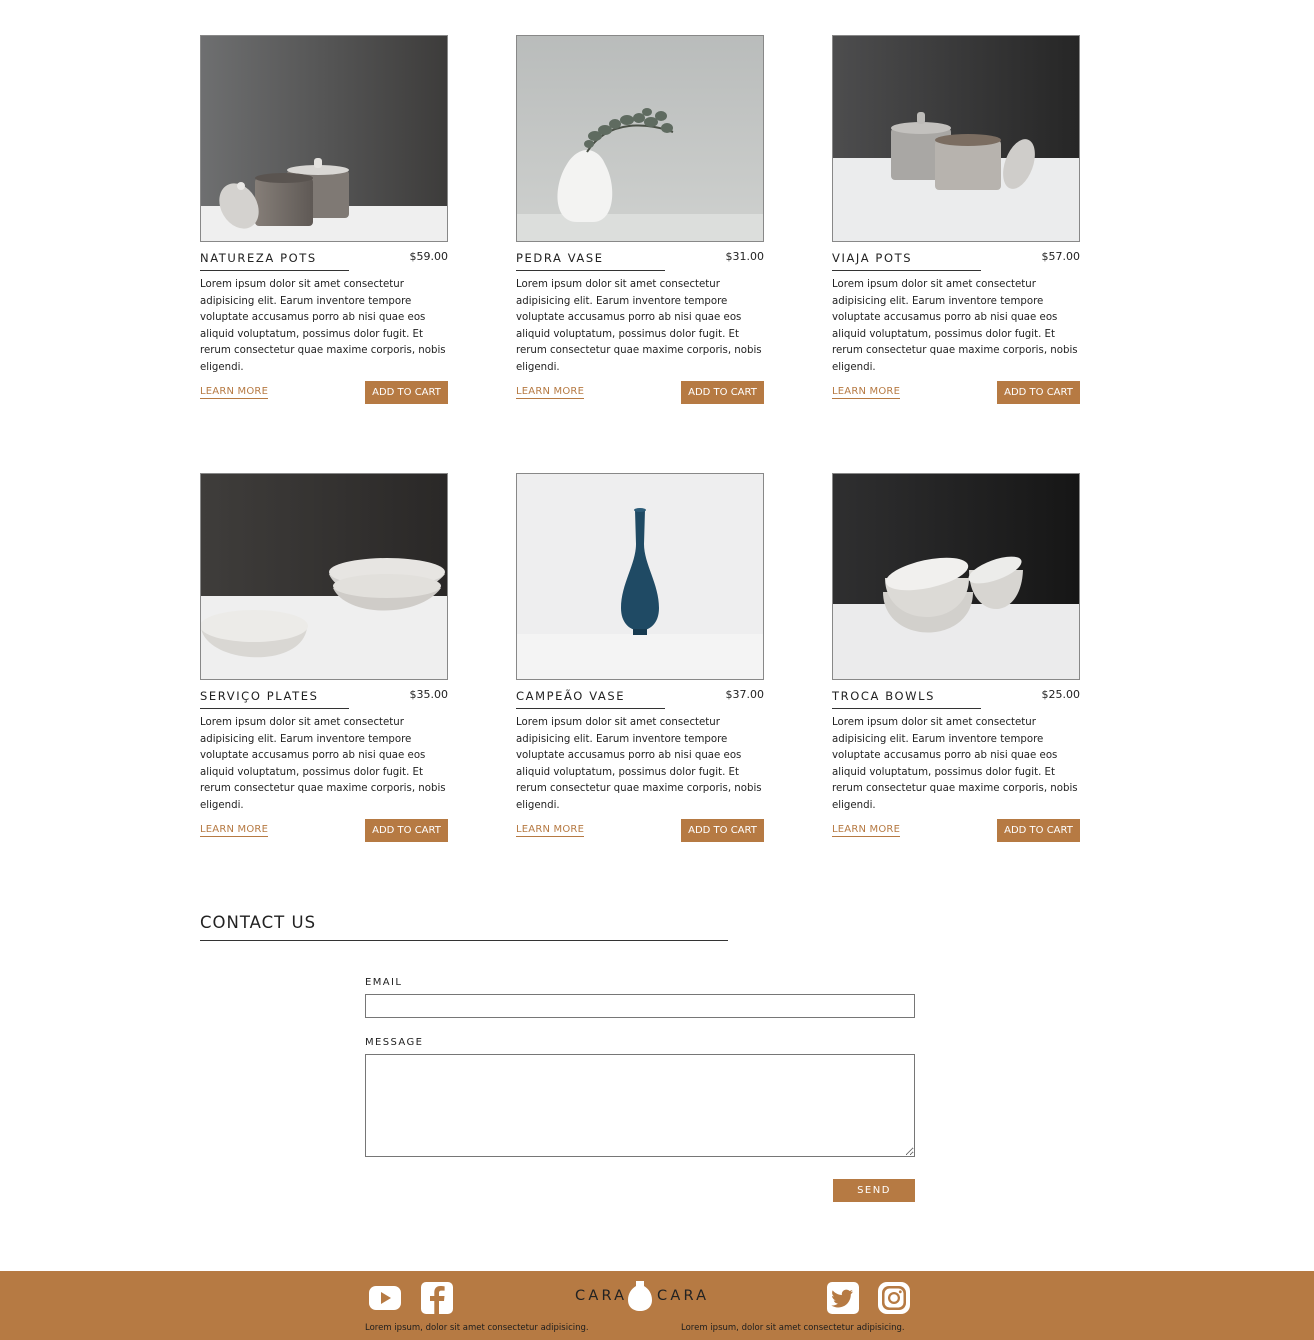 This screenshot has width=1314, height=1340. Describe the element at coordinates (560, 258) in the screenshot. I see `product-name: PEDRA VASE` at that location.